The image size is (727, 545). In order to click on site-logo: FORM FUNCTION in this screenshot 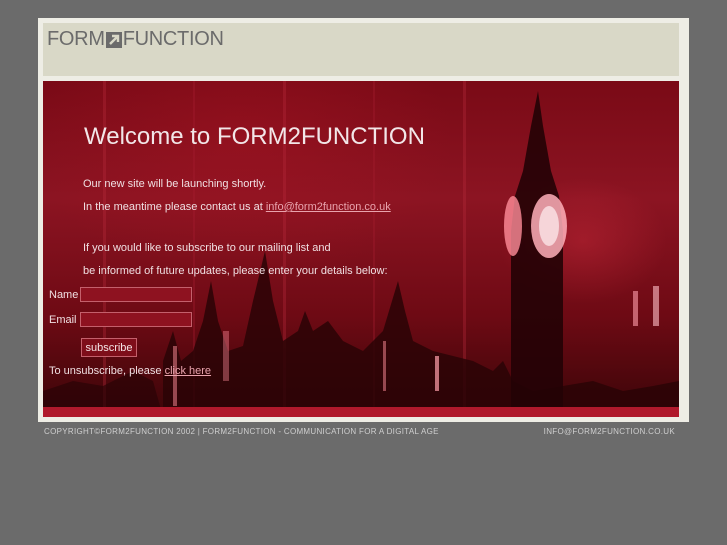, I will do `click(135, 39)`.